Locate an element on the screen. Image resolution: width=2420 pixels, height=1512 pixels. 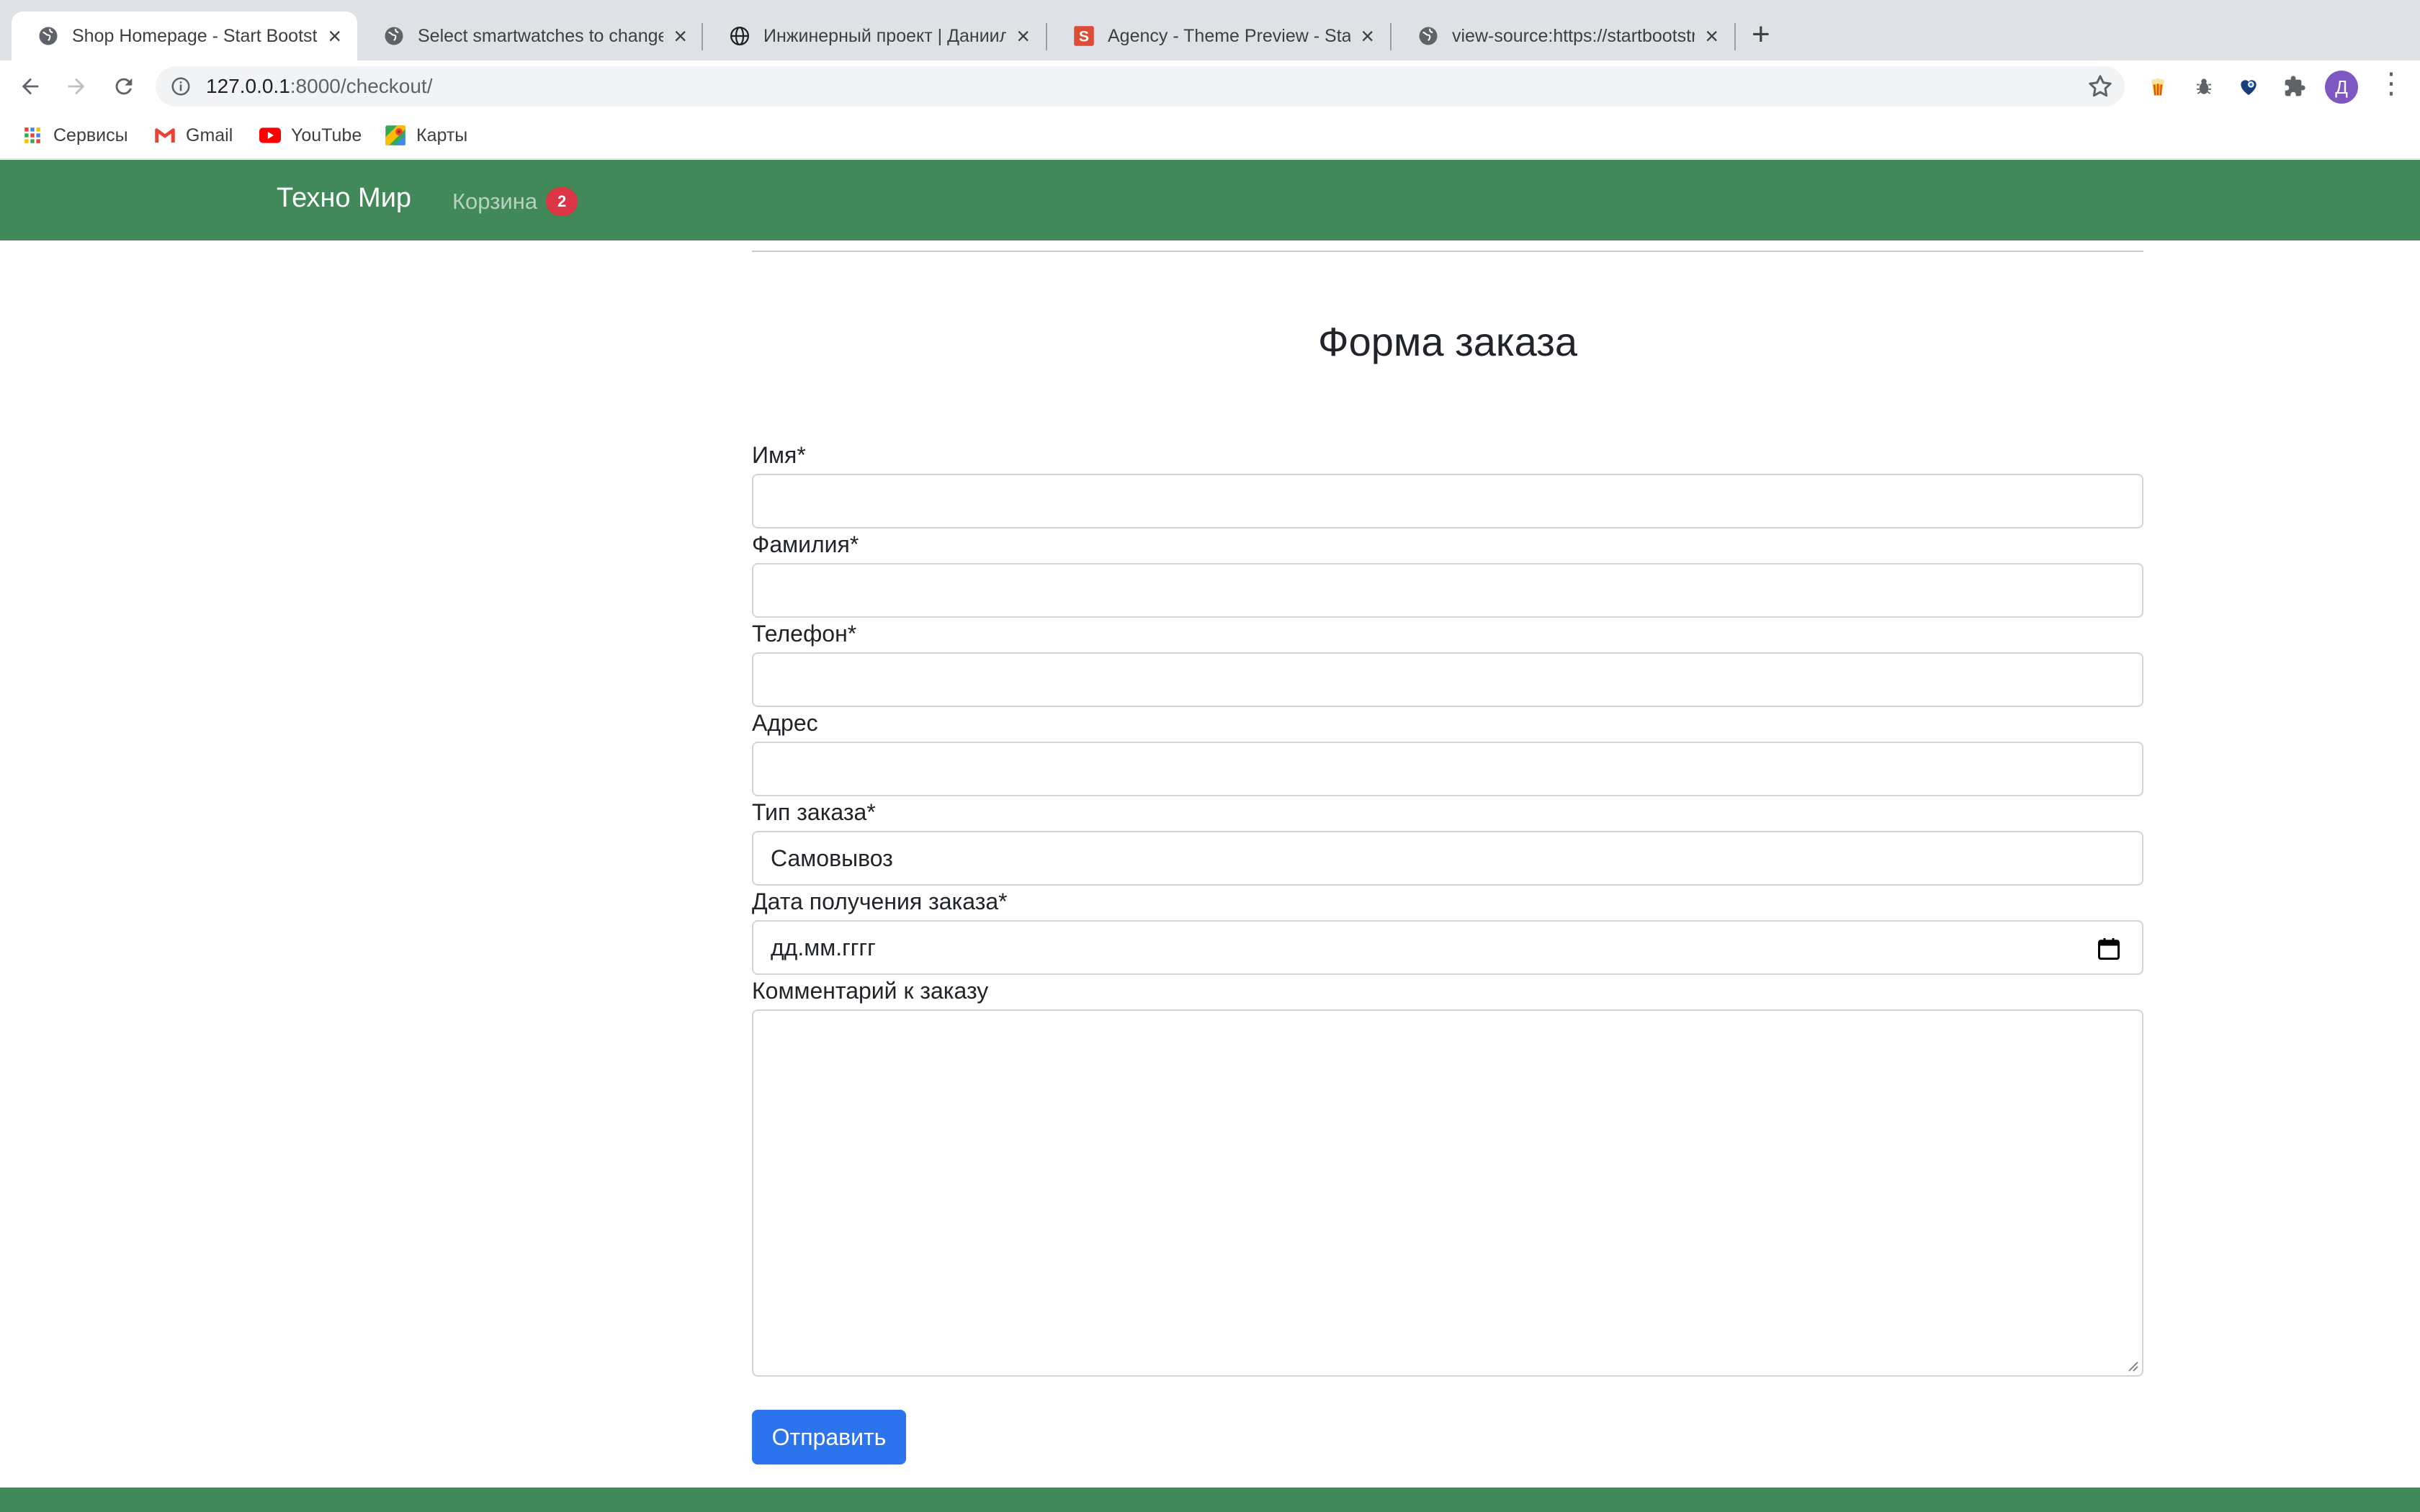
info-icon is located at coordinates (181, 86).